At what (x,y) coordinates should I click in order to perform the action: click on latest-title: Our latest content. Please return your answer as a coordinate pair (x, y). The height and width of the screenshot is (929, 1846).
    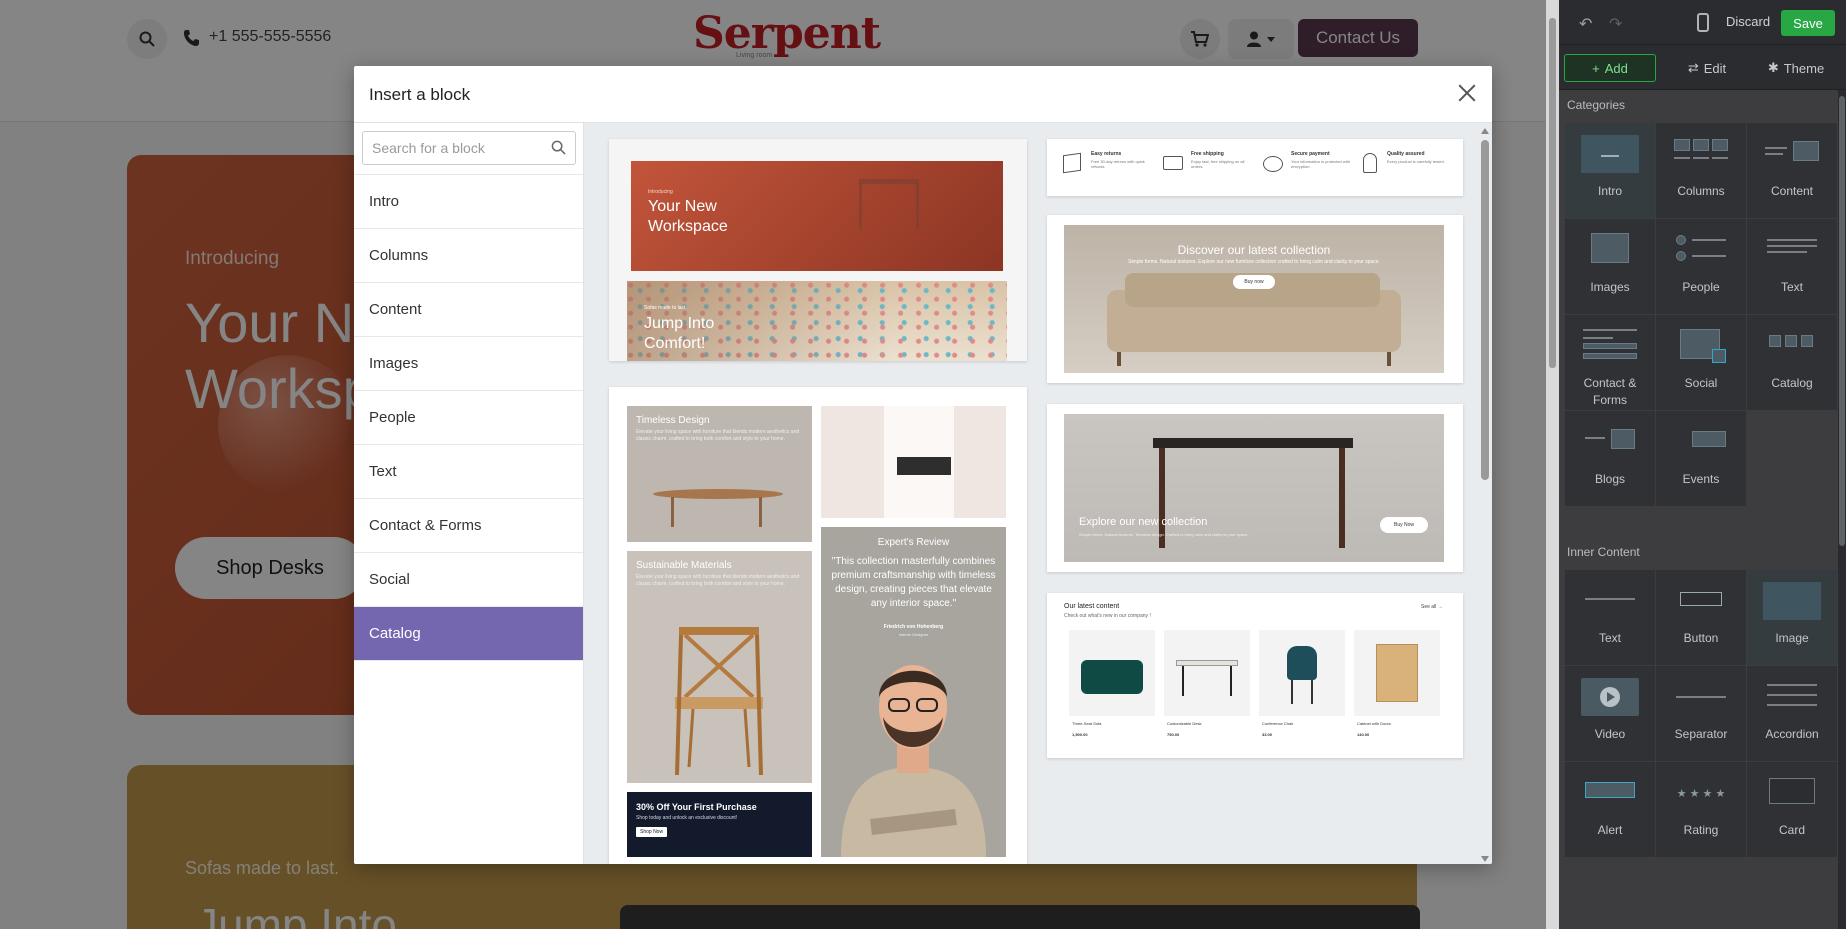
    Looking at the image, I should click on (1092, 606).